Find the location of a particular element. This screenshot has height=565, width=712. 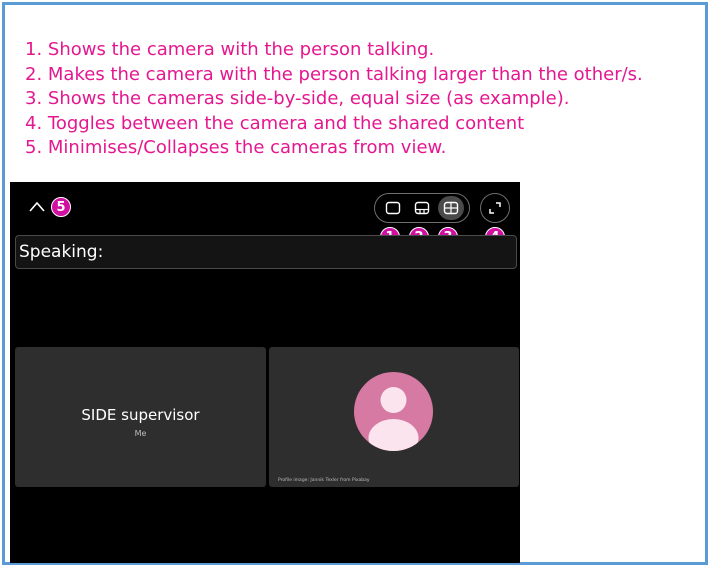

layout-switcher is located at coordinates (422, 208).